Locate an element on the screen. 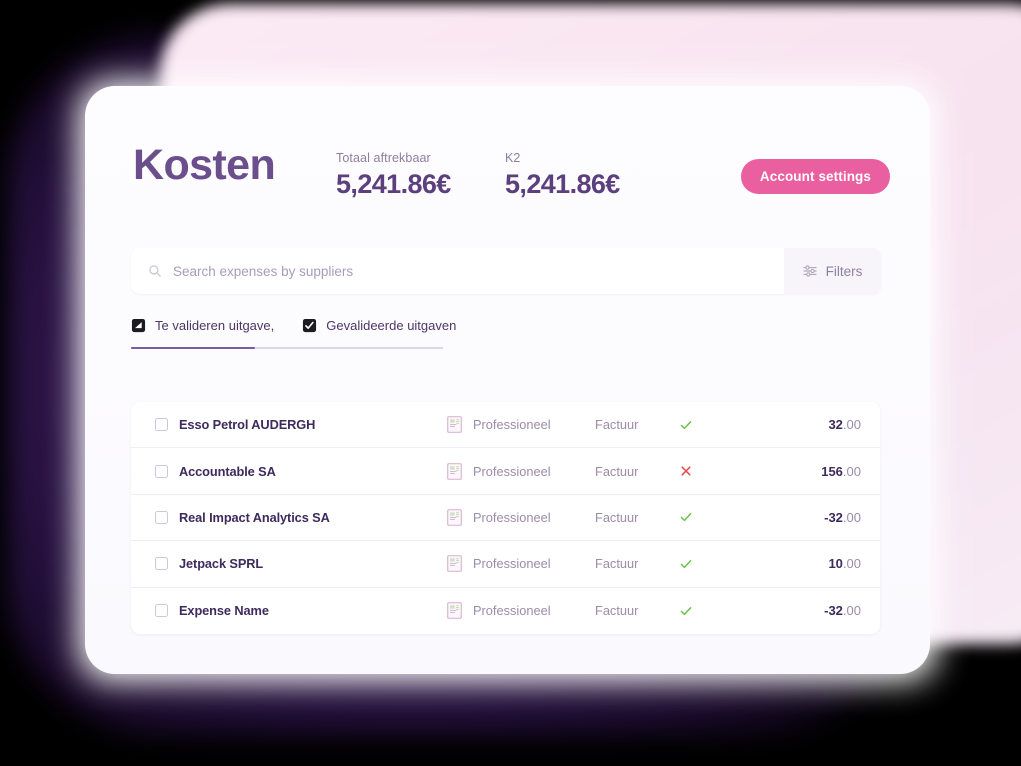  search-row: Filters is located at coordinates (506, 271).